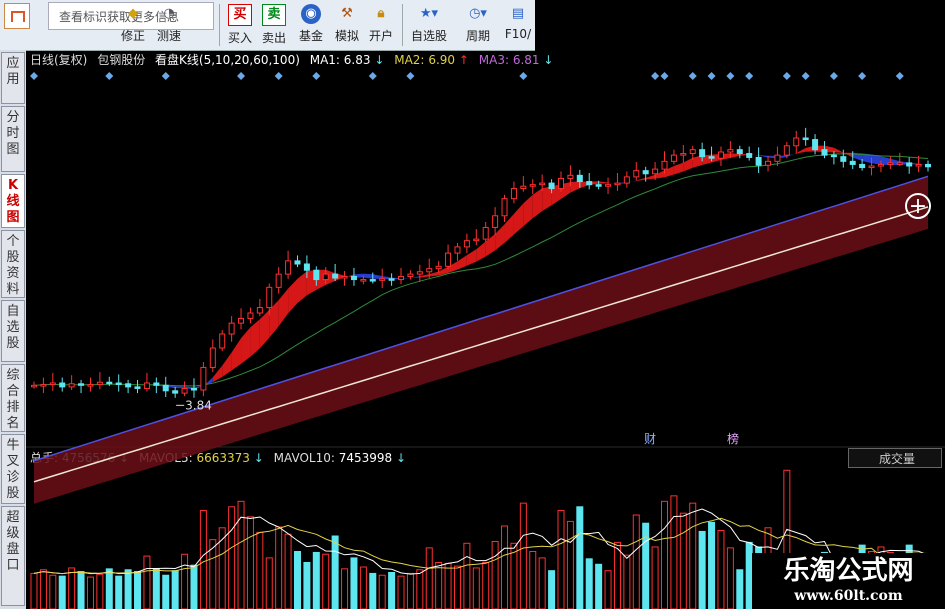 This screenshot has height=609, width=945. Describe the element at coordinates (478, 13) in the screenshot. I see `clock-icon: ◷▾` at that location.